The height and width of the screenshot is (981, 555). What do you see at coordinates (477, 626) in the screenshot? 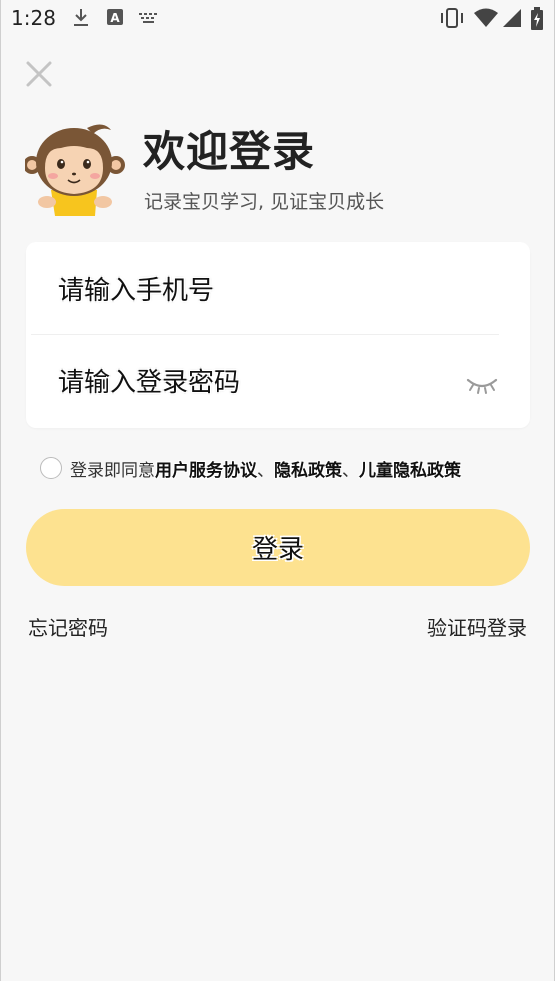
I see `sms-login-link: 验证码登录` at bounding box center [477, 626].